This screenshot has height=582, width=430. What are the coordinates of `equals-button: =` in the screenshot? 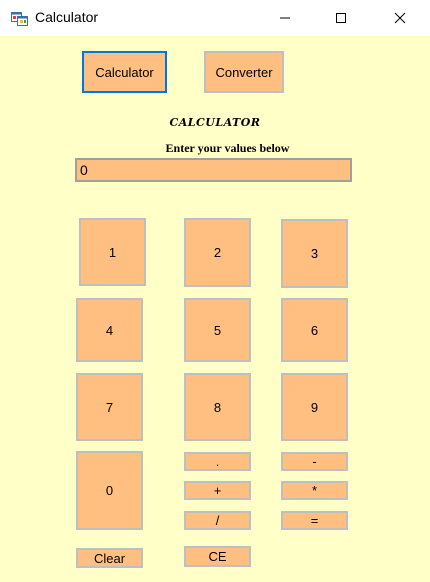 It's located at (314, 520).